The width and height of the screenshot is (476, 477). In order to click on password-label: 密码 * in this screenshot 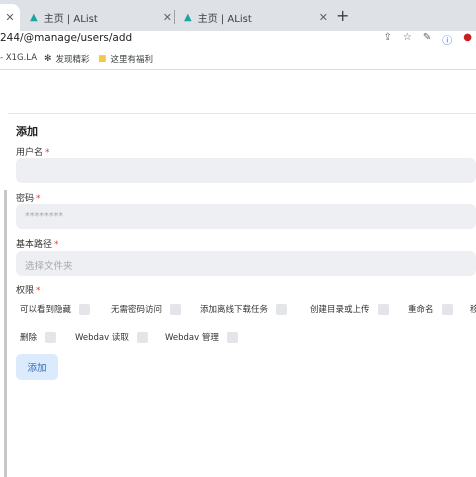, I will do `click(28, 197)`.